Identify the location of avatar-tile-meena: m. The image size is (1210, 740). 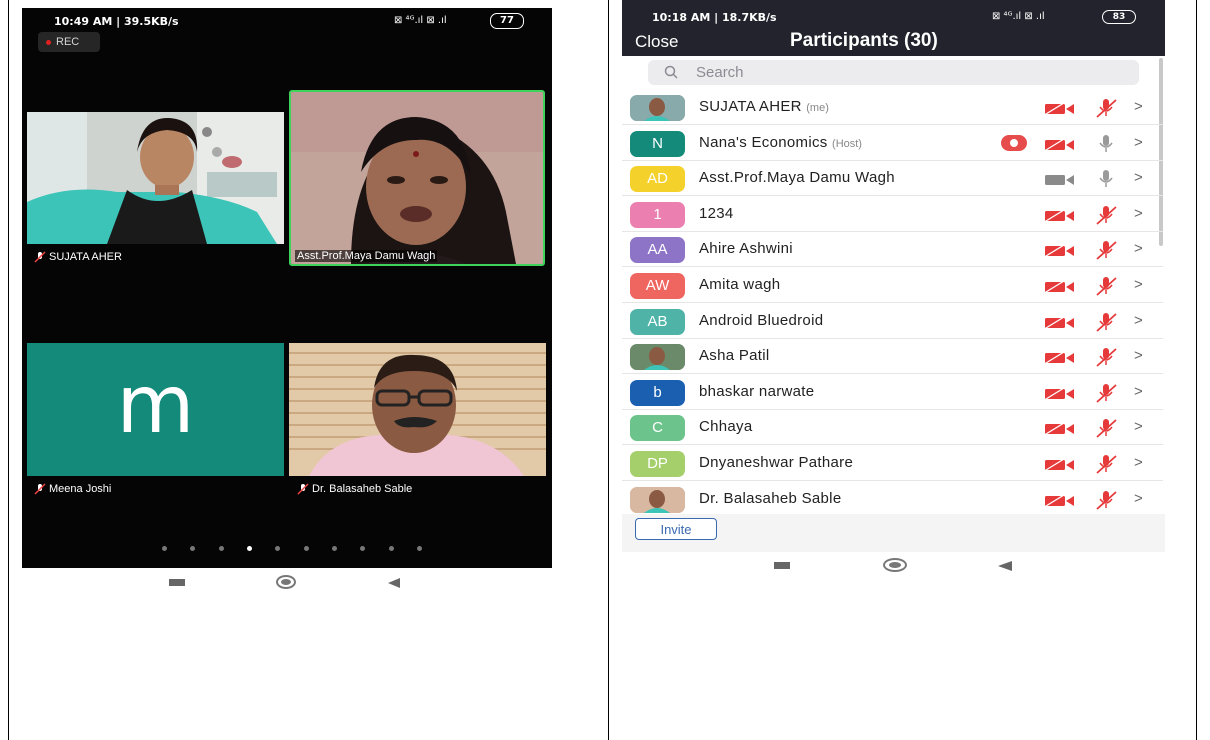
(155, 409).